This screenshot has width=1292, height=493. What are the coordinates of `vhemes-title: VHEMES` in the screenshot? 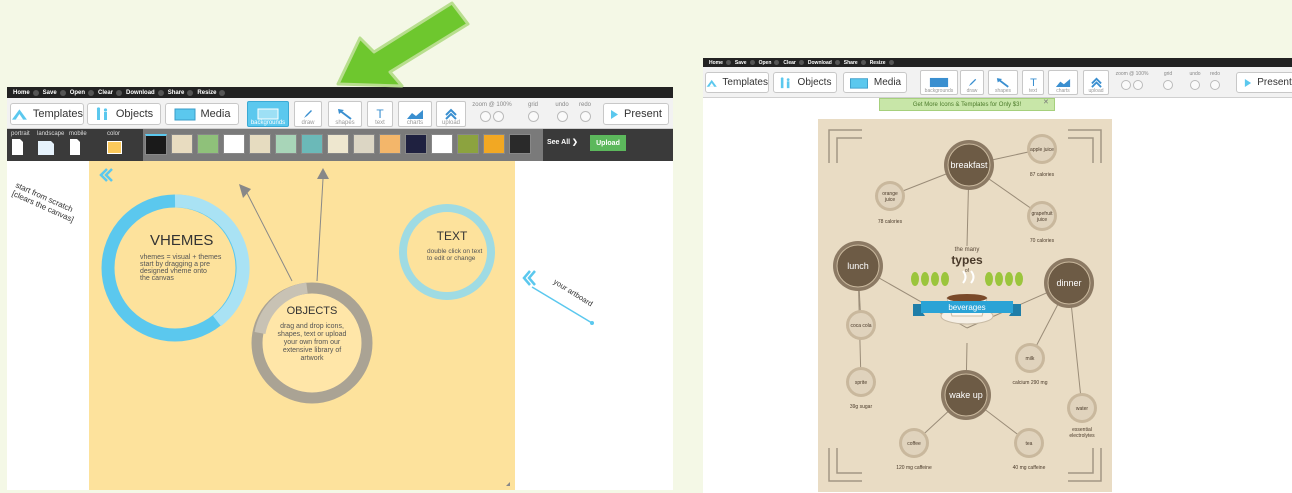 It's located at (181, 240).